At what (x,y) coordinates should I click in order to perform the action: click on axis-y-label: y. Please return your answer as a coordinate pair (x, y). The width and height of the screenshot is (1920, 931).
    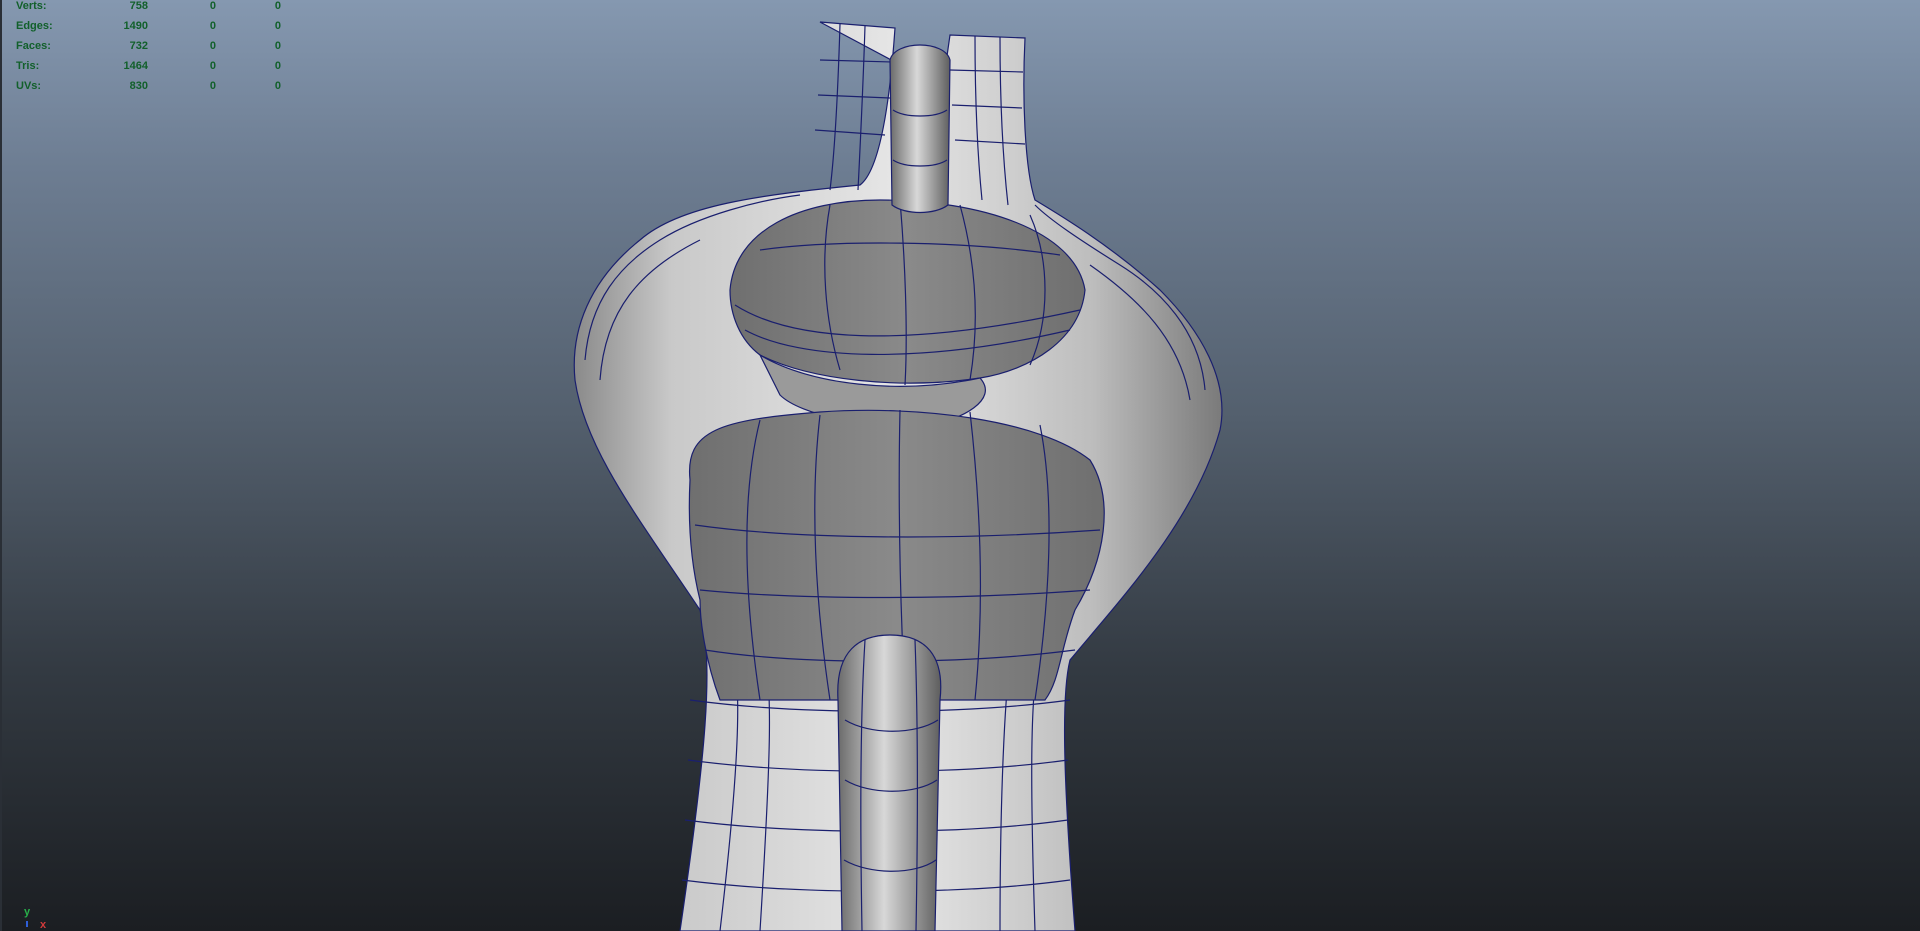
    Looking at the image, I should click on (27, 912).